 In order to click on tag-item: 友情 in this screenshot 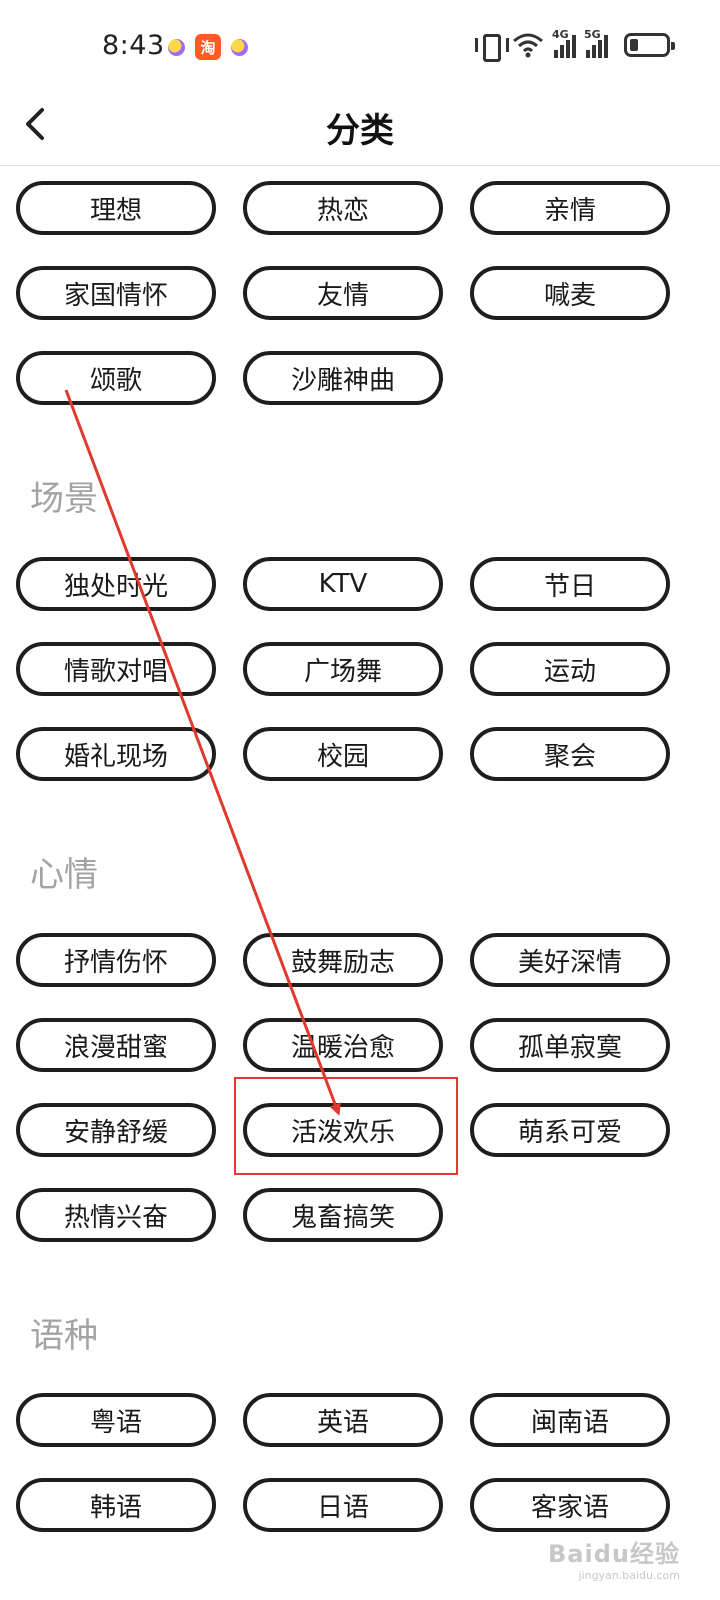, I will do `click(343, 293)`.